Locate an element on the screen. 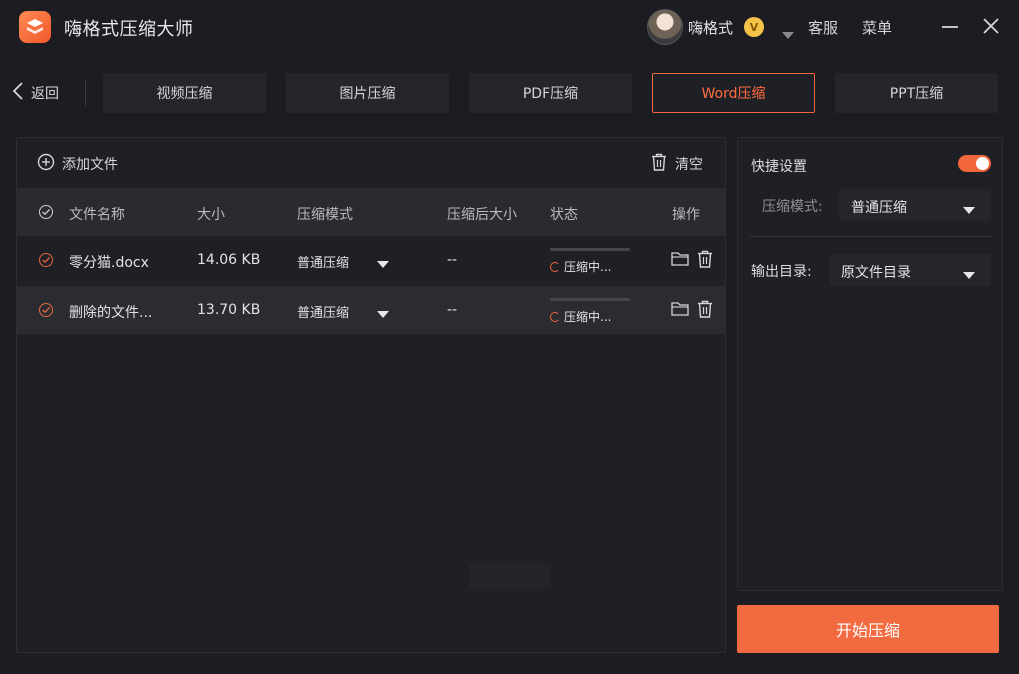 This screenshot has width=1019, height=674. add-file-button: 添加文件 is located at coordinates (77, 164).